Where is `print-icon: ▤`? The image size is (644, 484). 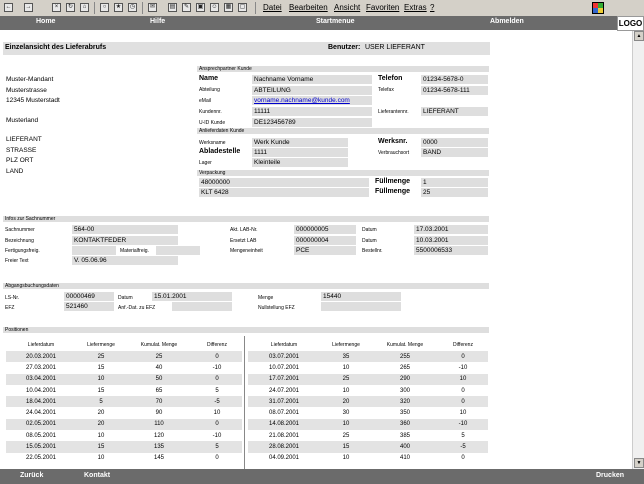
print-icon: ▤ is located at coordinates (172, 7).